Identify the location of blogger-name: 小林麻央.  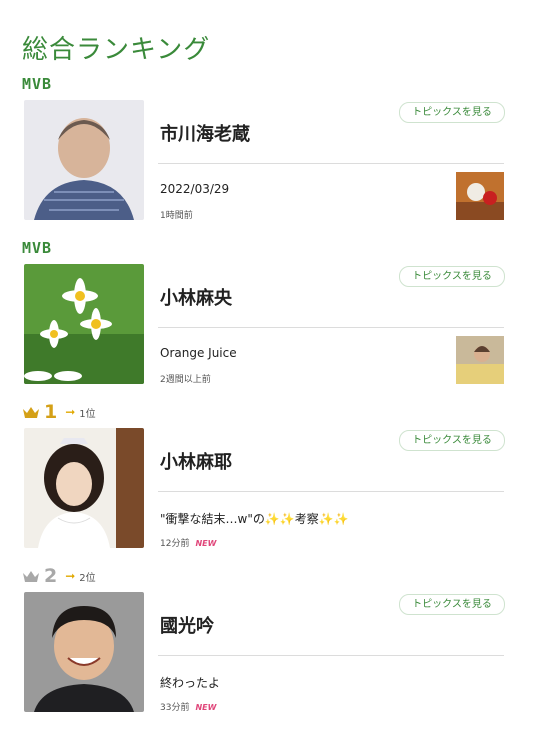
(196, 297).